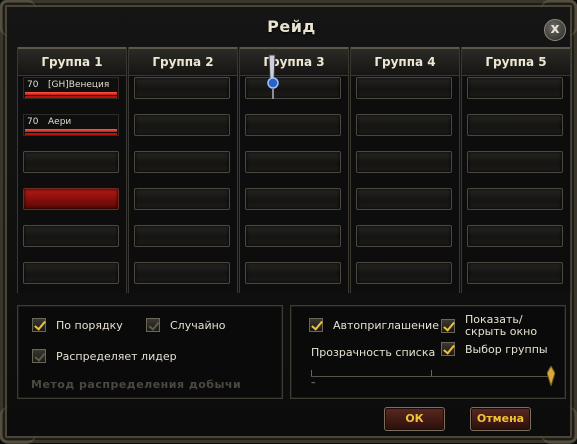  I want to click on raid-group-5: Группа 5, so click(516, 170).